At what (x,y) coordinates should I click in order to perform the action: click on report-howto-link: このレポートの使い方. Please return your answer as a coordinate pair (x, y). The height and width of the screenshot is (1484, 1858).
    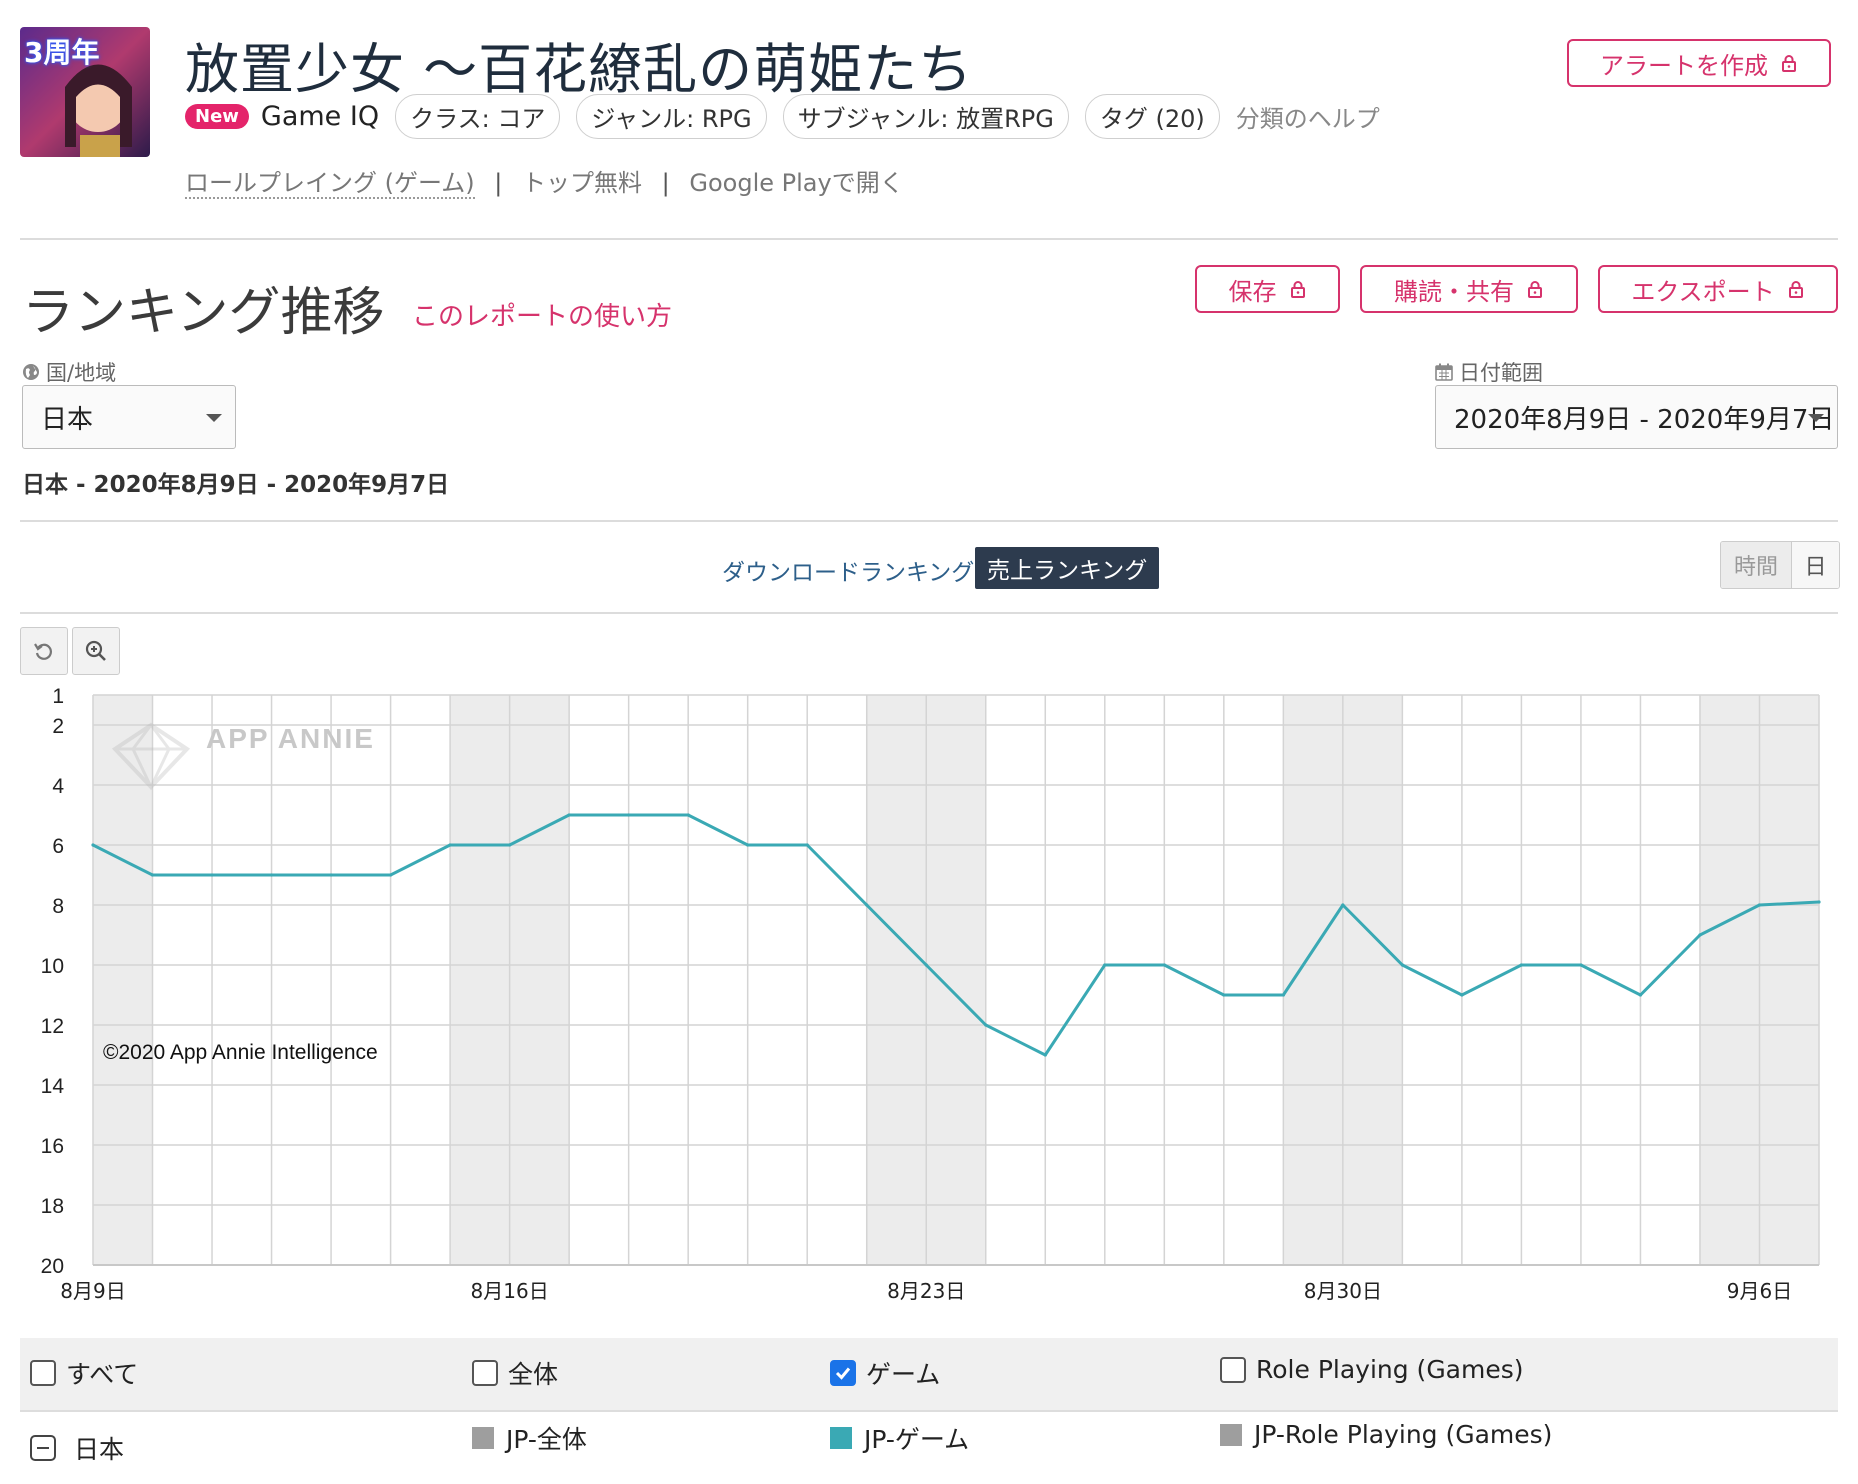
    Looking at the image, I should click on (542, 314).